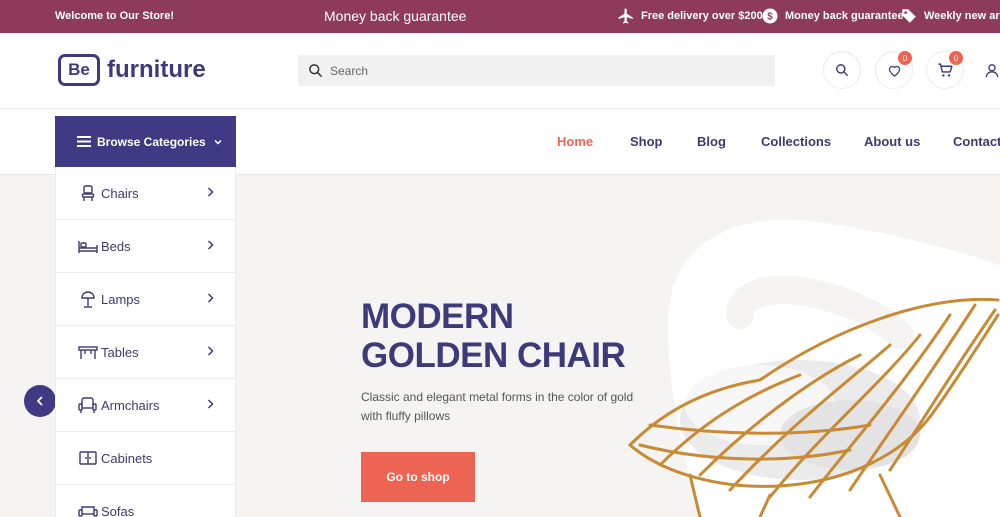  What do you see at coordinates (84, 141) in the screenshot?
I see `hamburger-icon` at bounding box center [84, 141].